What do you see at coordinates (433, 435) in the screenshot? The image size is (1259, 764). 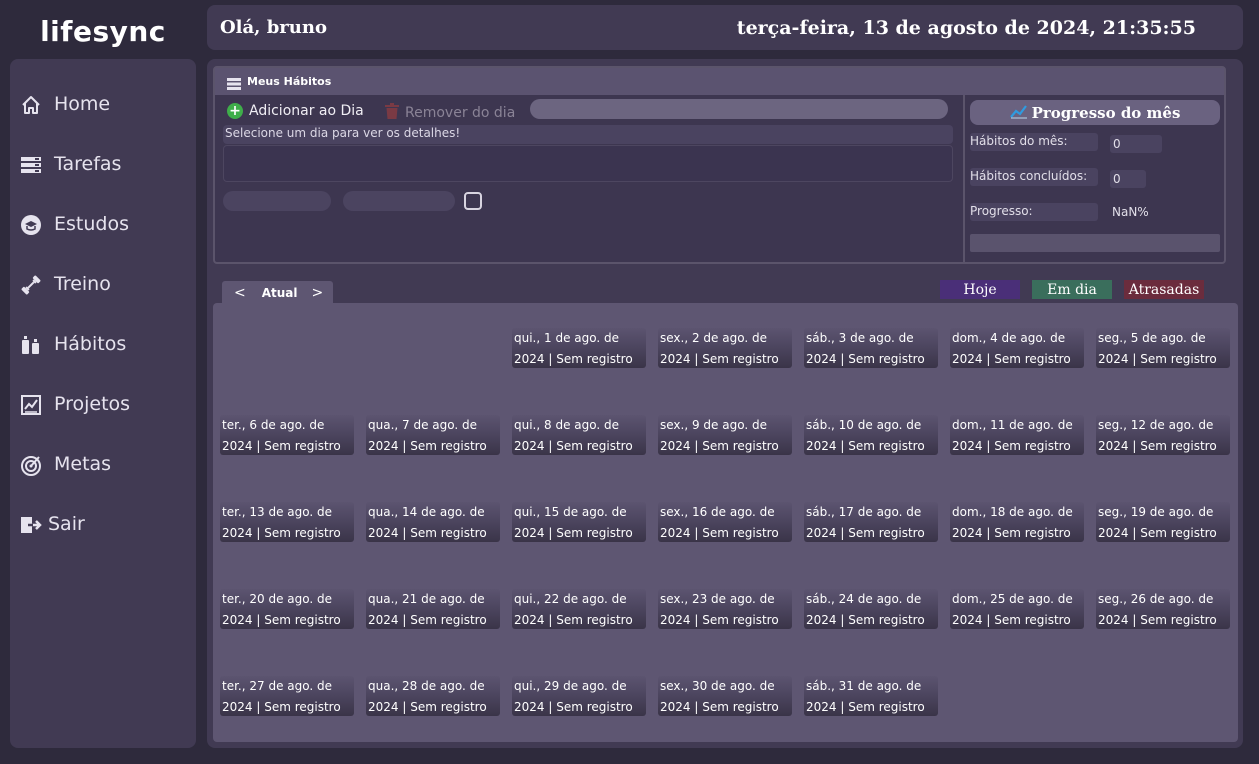 I see `calendar-day: qua., 7 de ago. de 2024 | Sem registro` at bounding box center [433, 435].